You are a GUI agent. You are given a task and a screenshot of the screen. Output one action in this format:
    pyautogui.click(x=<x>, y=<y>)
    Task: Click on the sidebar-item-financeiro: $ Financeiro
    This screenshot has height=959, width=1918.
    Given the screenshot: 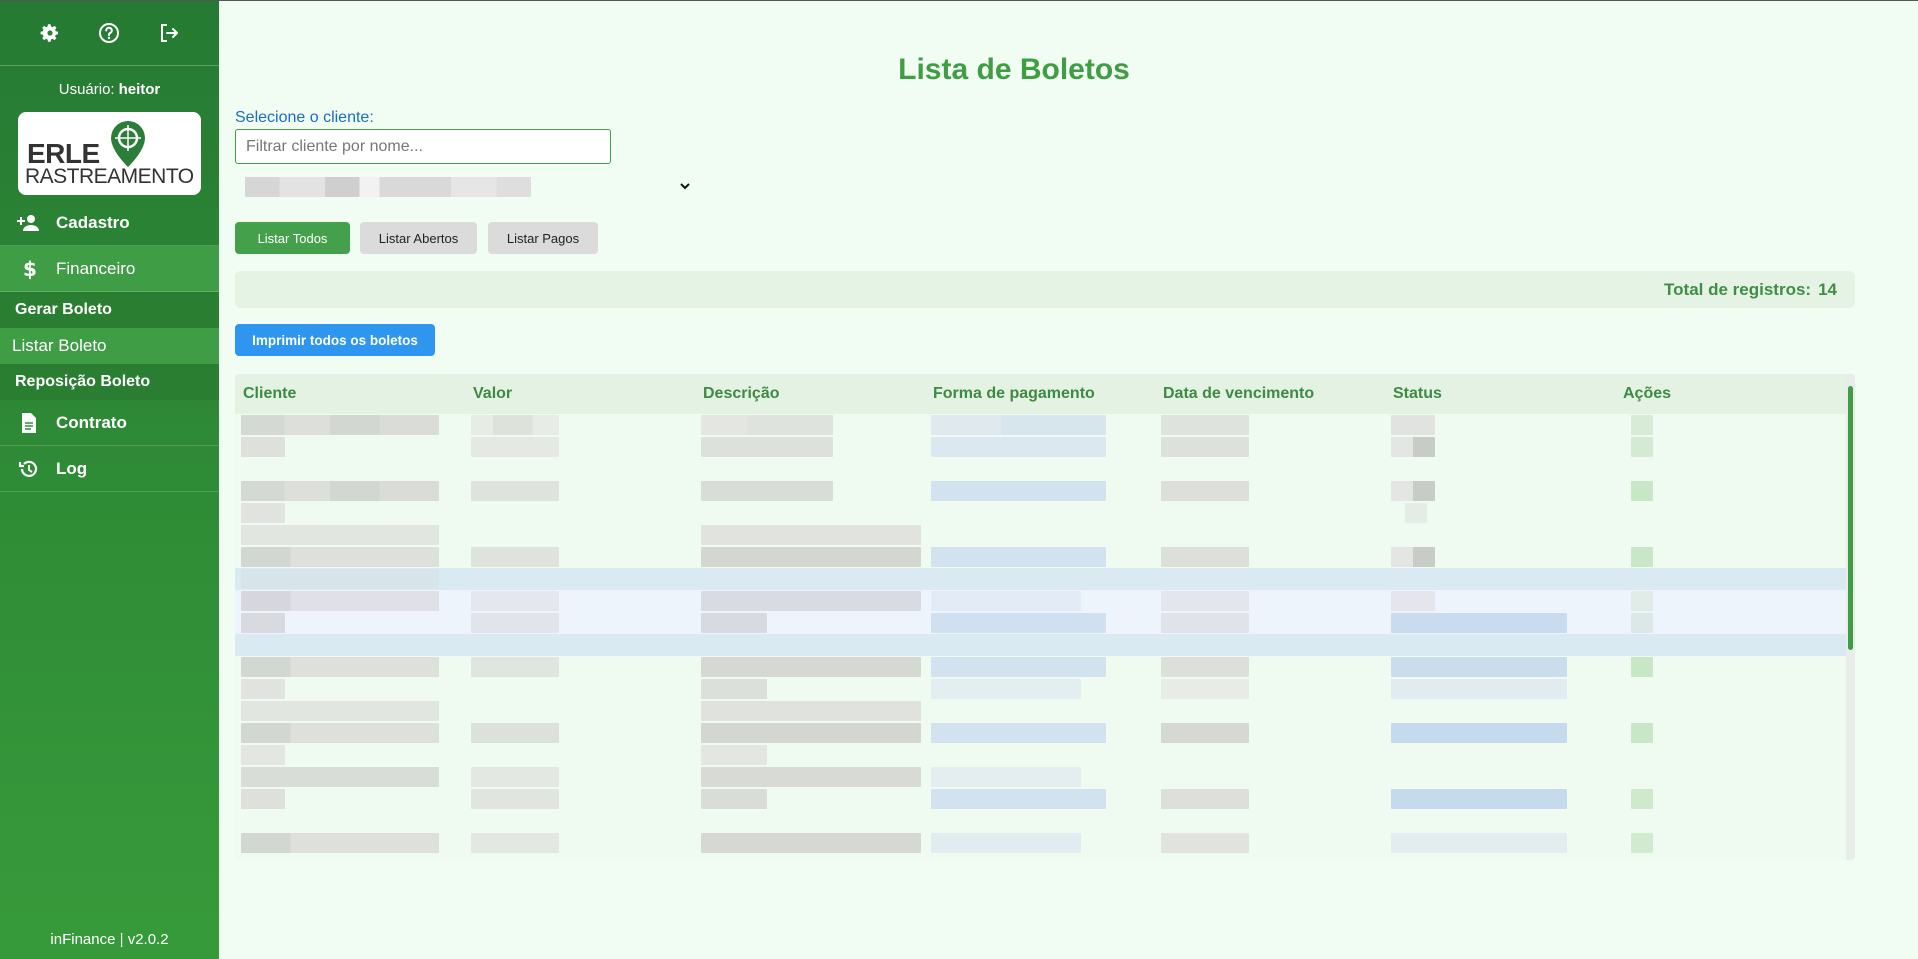 What is the action you would take?
    pyautogui.click(x=109, y=269)
    